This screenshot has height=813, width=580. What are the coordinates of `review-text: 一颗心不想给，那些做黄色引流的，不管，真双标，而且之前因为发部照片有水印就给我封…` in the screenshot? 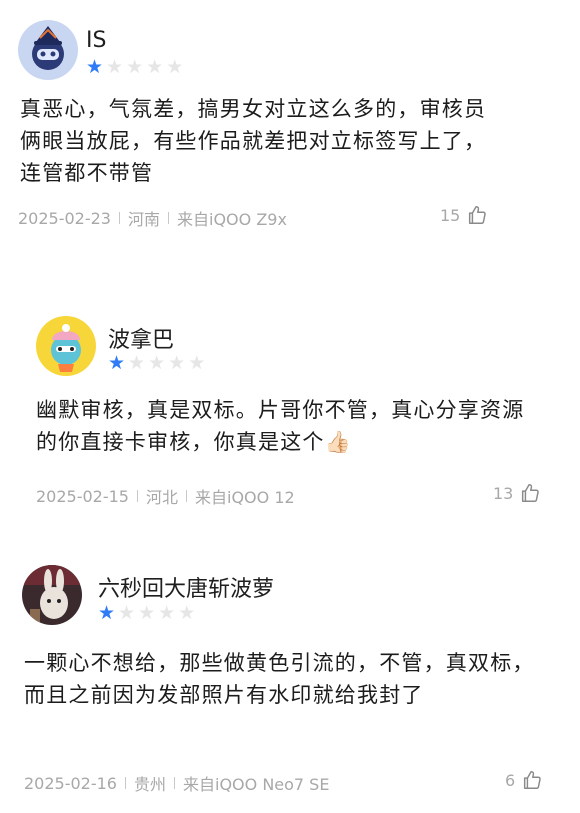 It's located at (279, 679).